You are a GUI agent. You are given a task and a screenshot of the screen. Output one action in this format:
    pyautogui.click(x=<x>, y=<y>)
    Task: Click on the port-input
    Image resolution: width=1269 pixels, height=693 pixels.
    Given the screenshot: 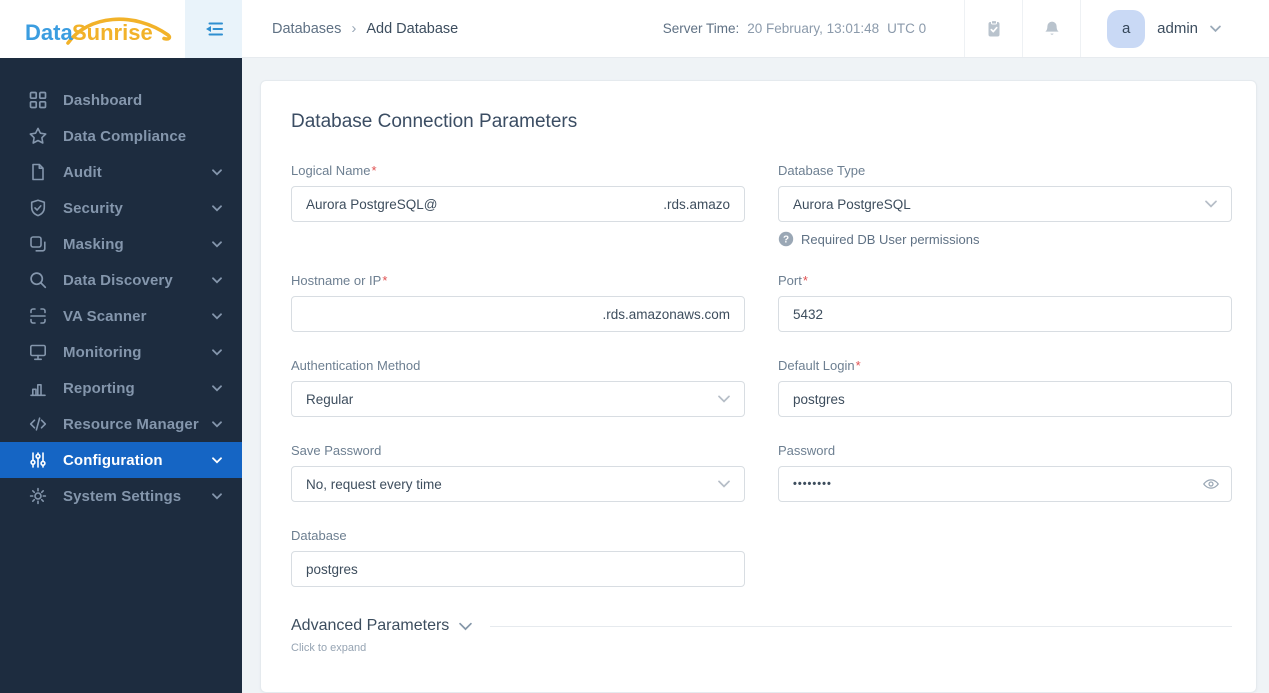 What is the action you would take?
    pyautogui.click(x=1005, y=314)
    